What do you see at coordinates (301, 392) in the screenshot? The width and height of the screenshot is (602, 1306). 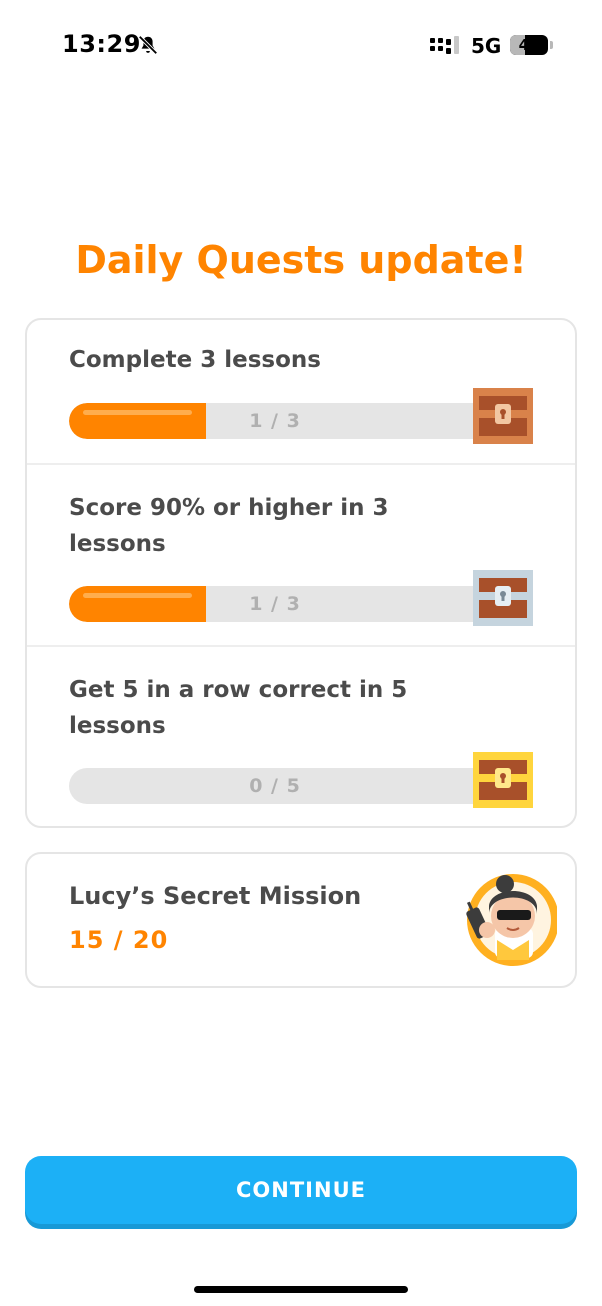 I see `quest-item: Complete 3 lessons 1 / 3` at bounding box center [301, 392].